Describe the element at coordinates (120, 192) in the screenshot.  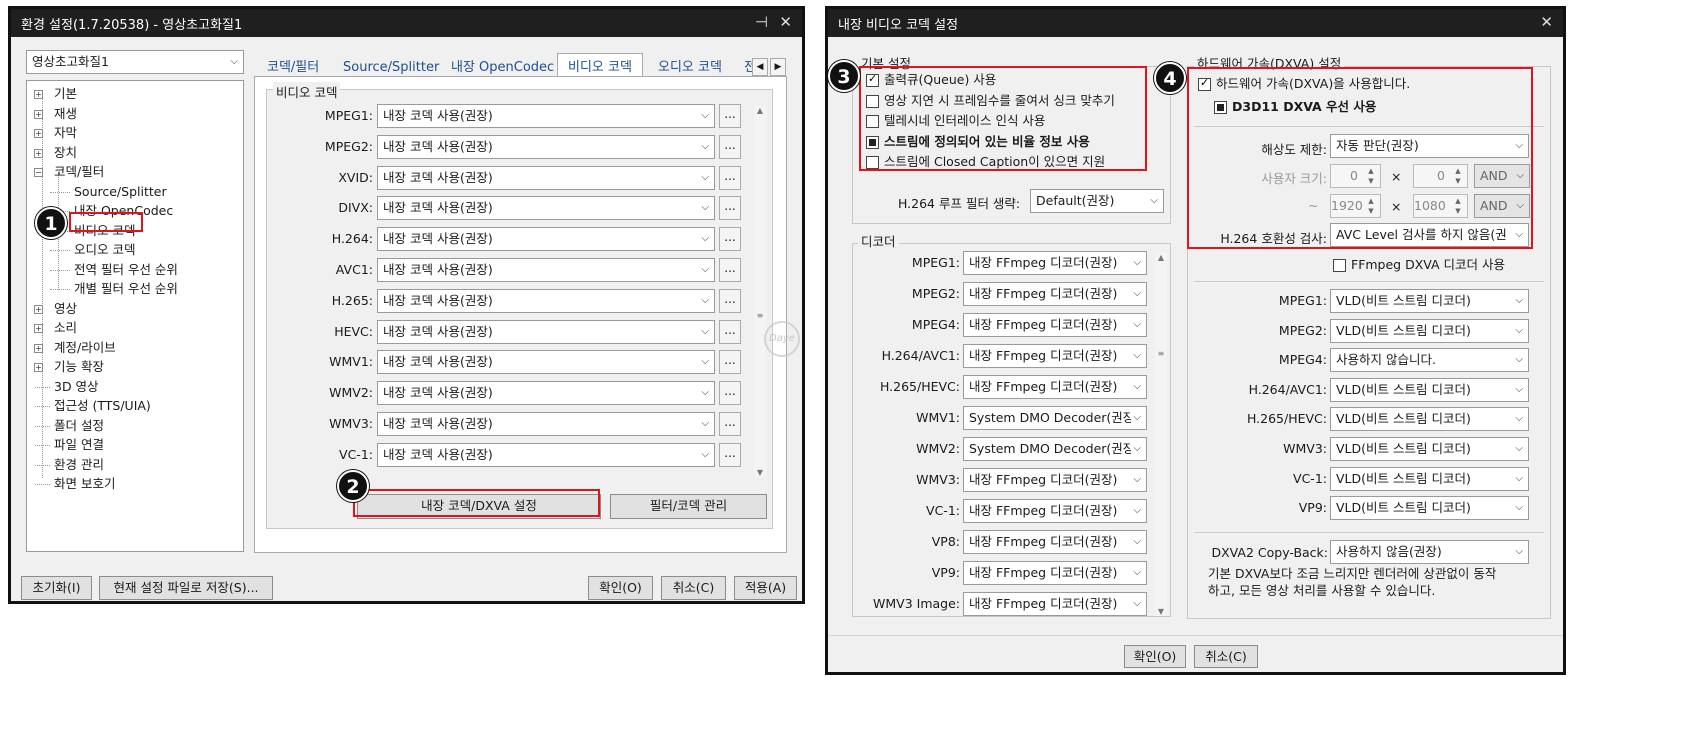
I see `tree-item-source-splitter: Source/Splitter` at that location.